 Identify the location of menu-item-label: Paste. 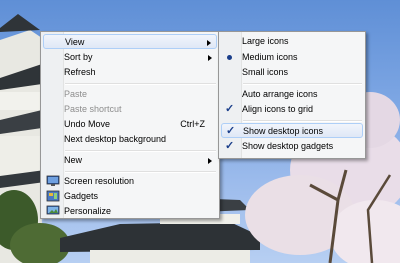
(76, 94).